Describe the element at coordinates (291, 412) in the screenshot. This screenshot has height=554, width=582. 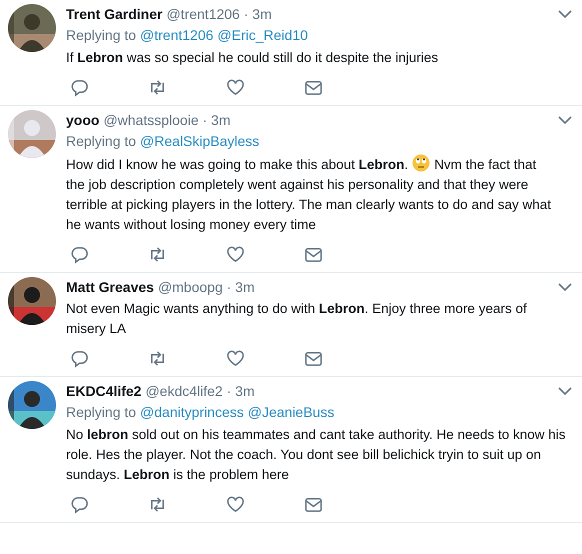
I see `mention-link: @JeanieBuss` at that location.